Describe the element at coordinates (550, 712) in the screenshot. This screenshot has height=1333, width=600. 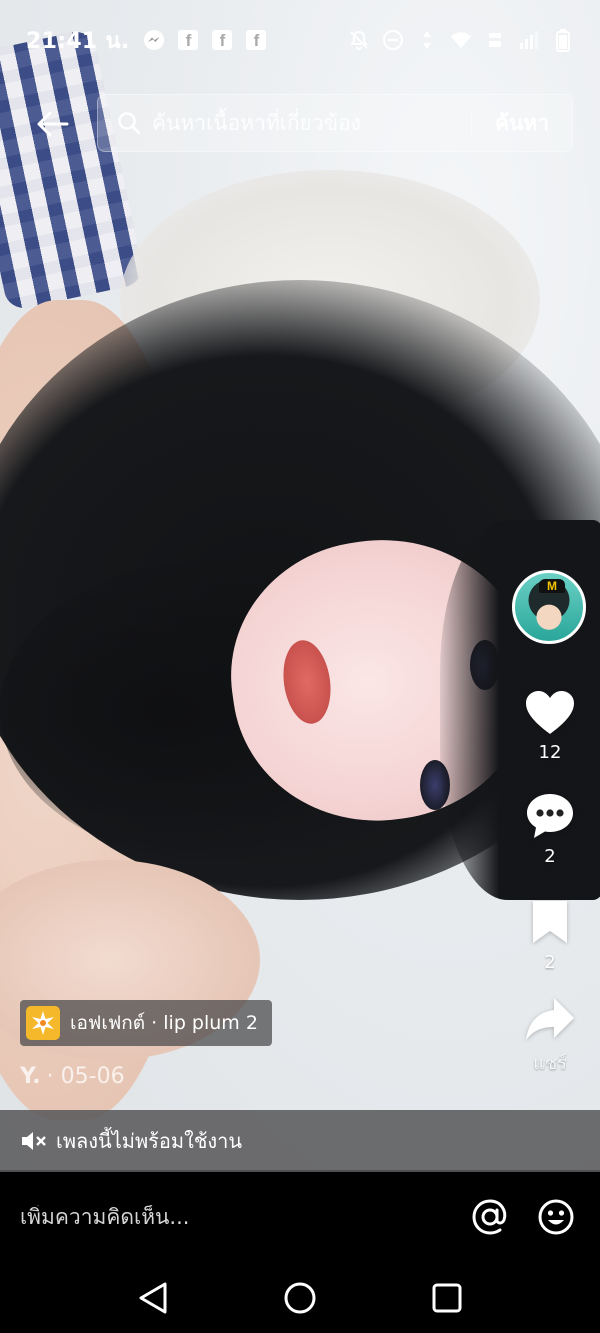
I see `heart-icon` at that location.